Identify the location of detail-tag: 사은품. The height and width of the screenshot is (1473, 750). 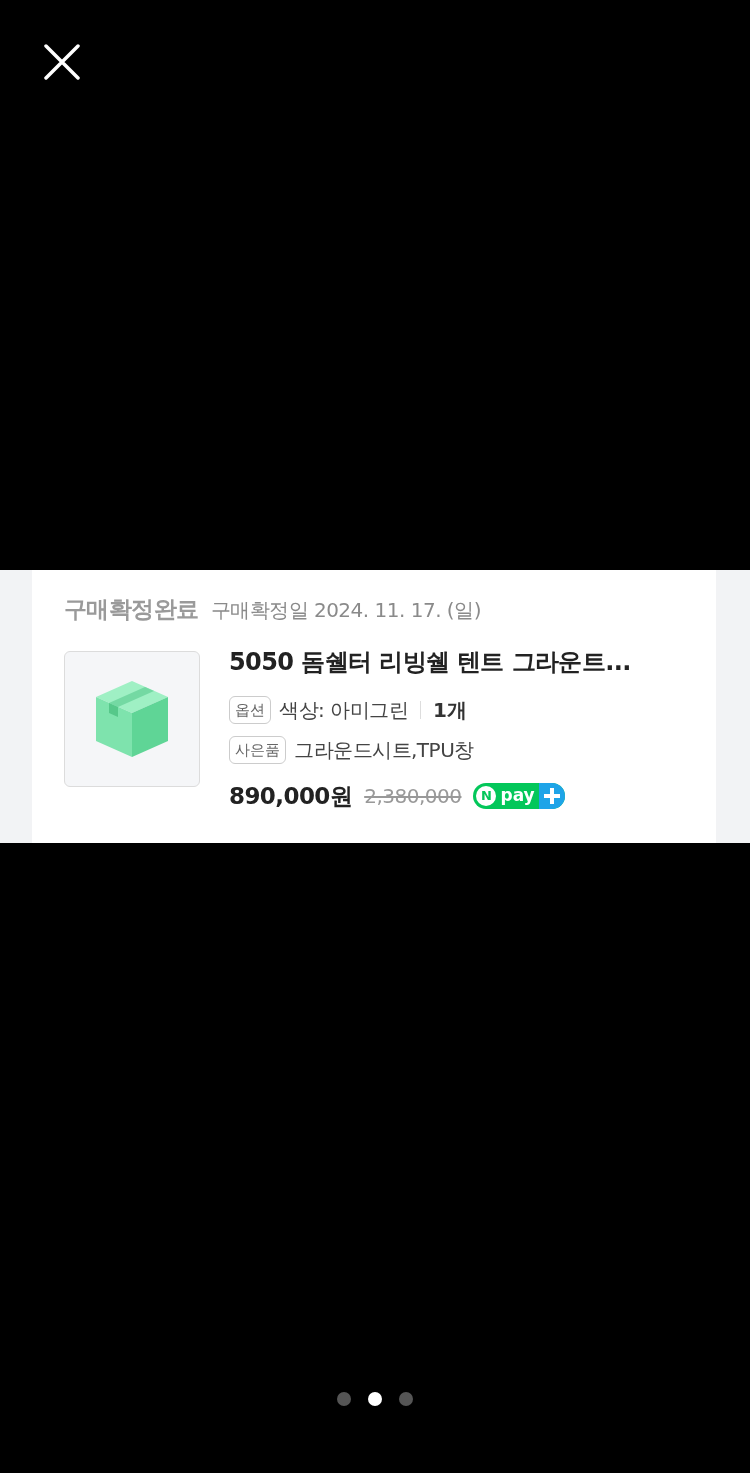
(257, 749).